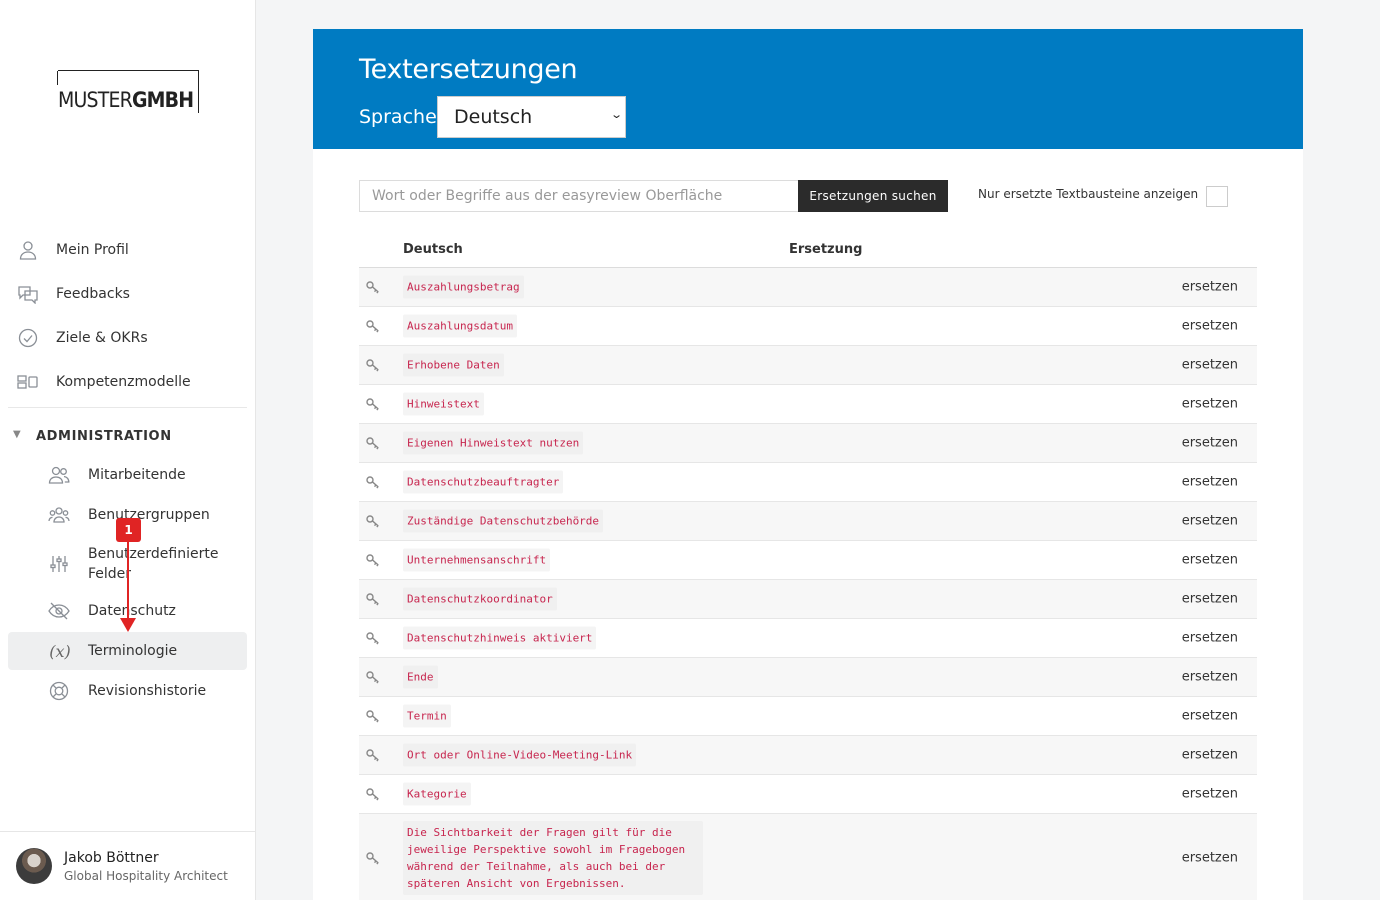  I want to click on group-icon, so click(59, 515).